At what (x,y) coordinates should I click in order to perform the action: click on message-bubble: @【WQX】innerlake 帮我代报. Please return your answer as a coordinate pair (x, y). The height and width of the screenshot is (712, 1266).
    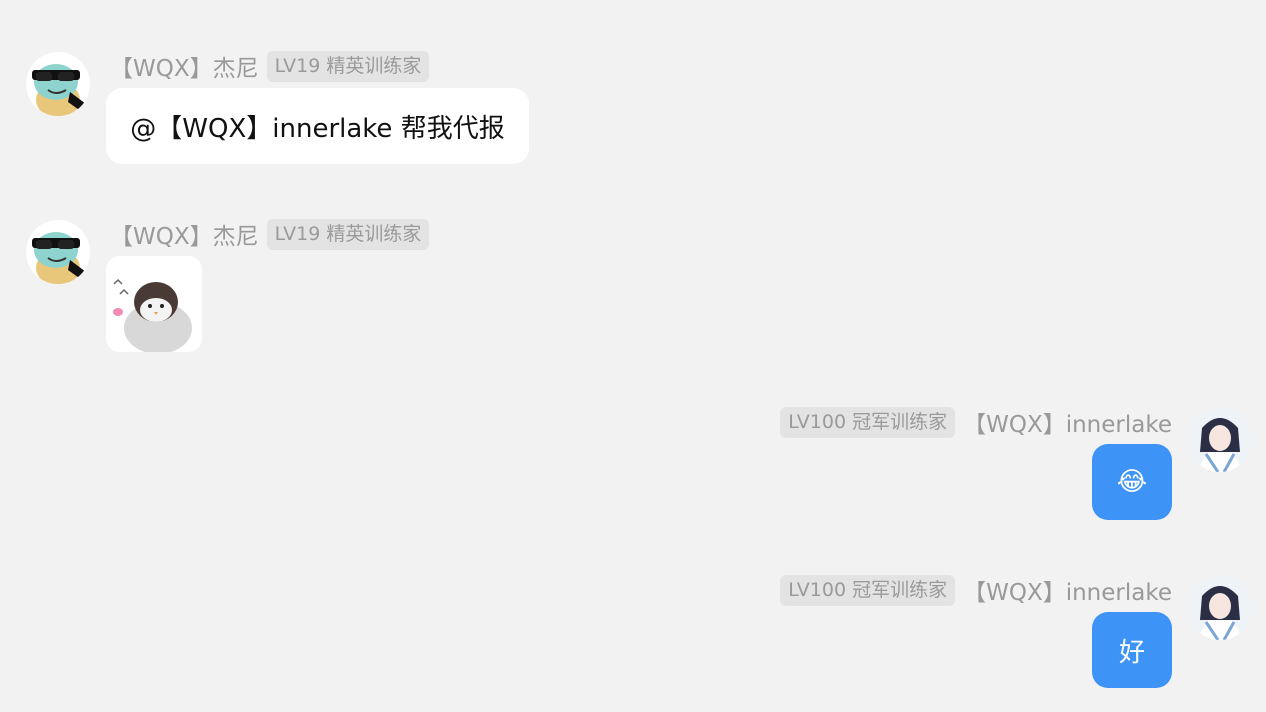
    Looking at the image, I should click on (317, 126).